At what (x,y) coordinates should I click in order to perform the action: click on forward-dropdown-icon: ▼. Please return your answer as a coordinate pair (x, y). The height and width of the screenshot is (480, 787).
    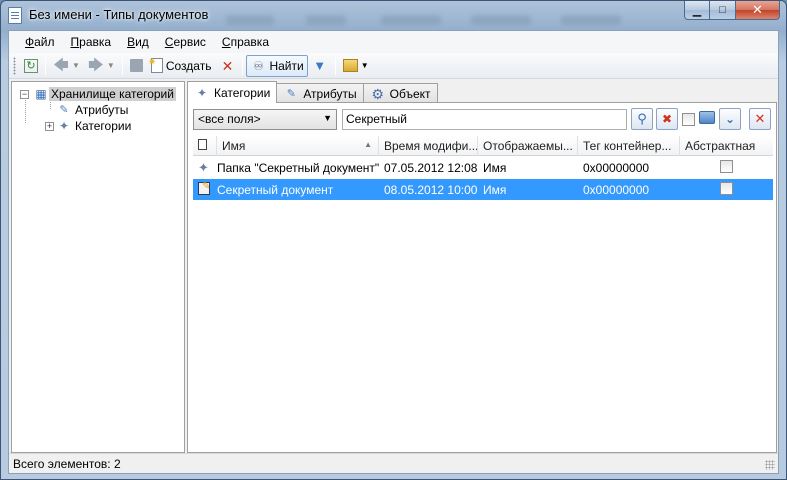
    Looking at the image, I should click on (110, 65).